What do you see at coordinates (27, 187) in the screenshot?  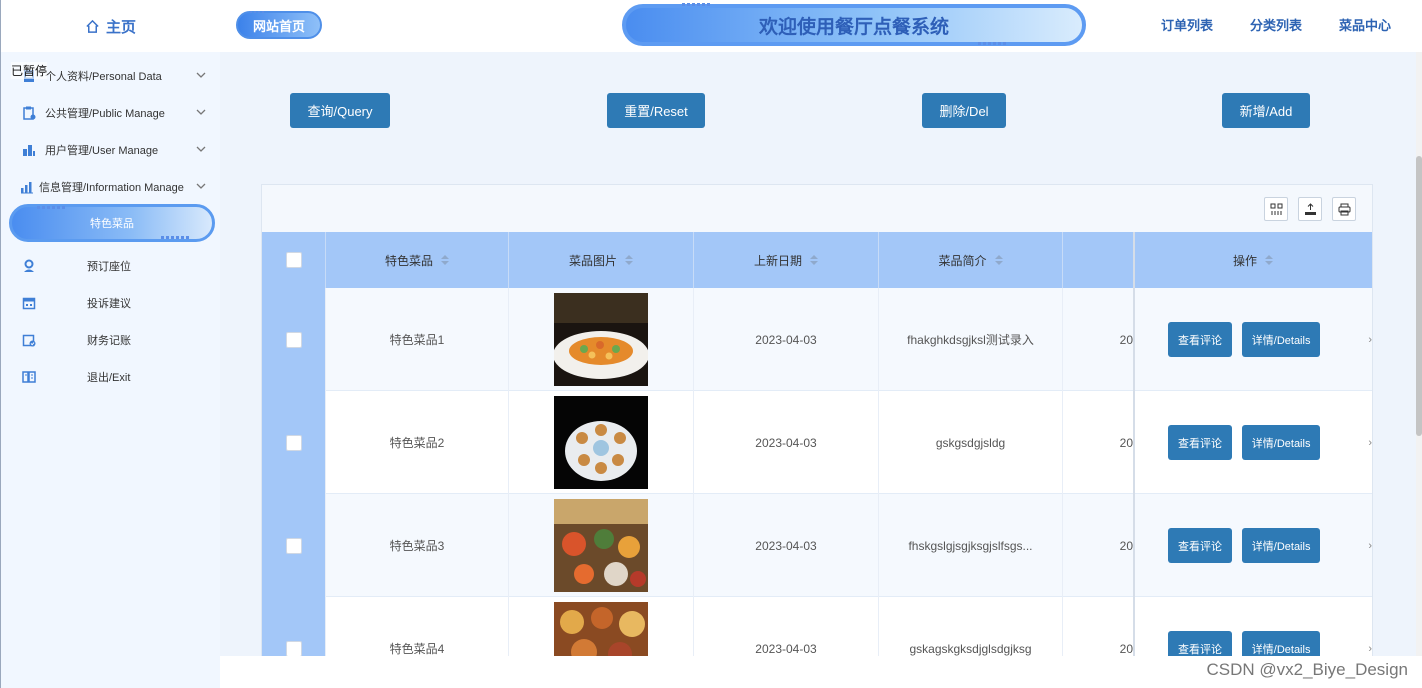 I see `chart-icon` at bounding box center [27, 187].